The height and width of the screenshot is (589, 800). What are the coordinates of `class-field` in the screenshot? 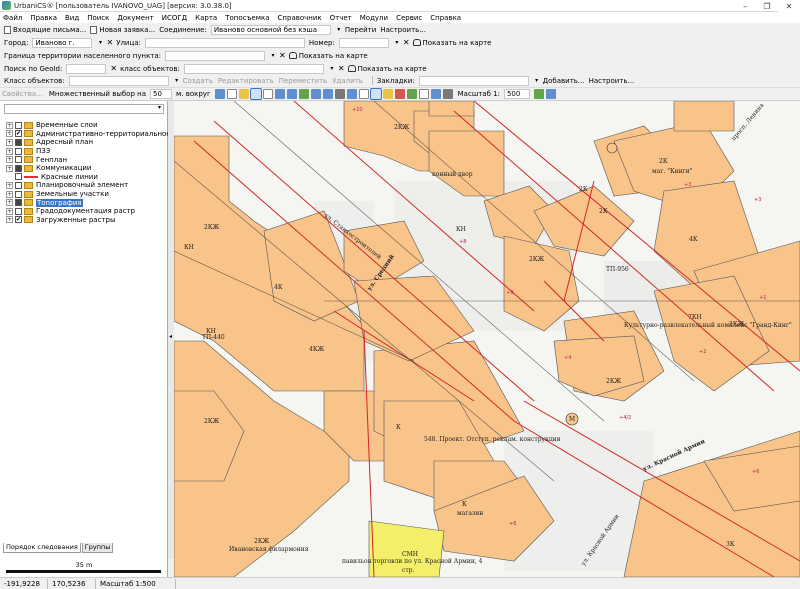 It's located at (253, 68).